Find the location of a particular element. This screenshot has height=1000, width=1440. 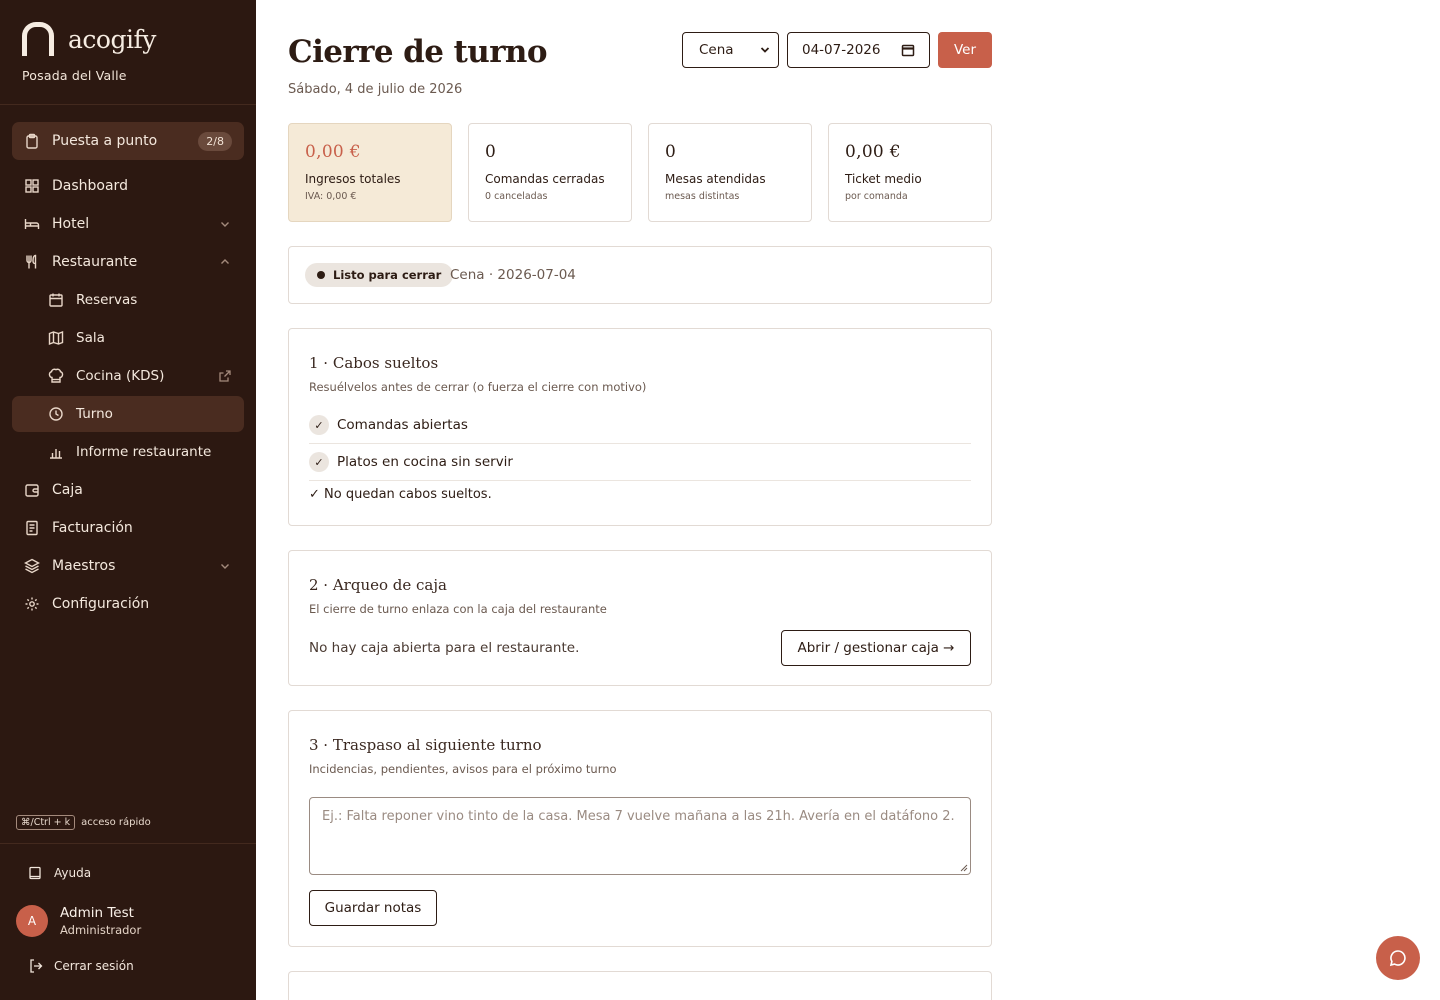

gear-icon is located at coordinates (32, 604).